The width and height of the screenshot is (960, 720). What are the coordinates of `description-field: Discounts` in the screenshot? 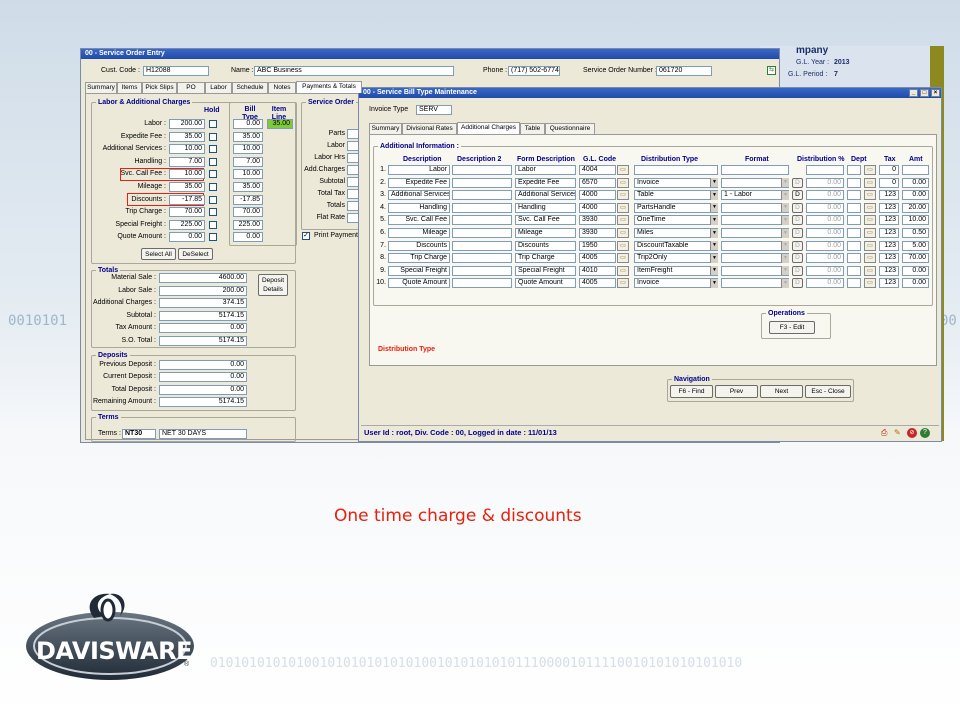 It's located at (419, 245).